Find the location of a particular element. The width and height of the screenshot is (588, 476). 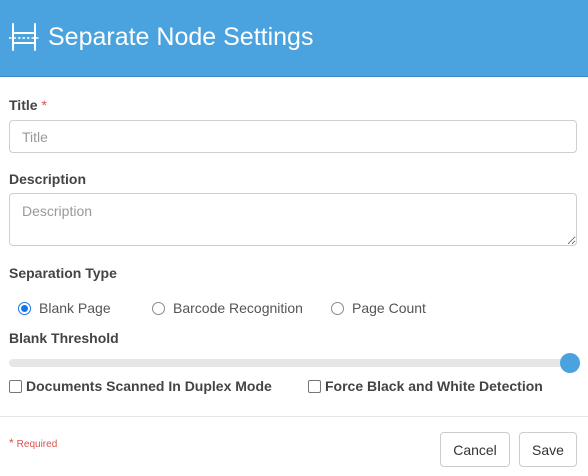

radio-blank-page-label: Blank Page is located at coordinates (75, 308).